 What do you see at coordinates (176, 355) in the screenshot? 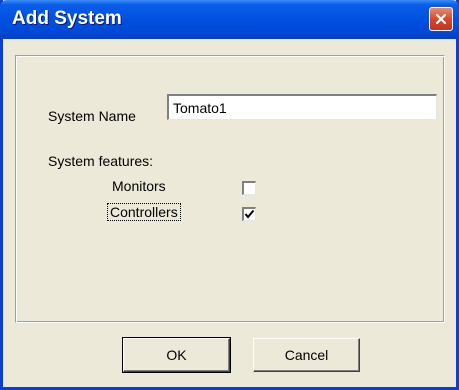
I see `ok-button: OK` at bounding box center [176, 355].